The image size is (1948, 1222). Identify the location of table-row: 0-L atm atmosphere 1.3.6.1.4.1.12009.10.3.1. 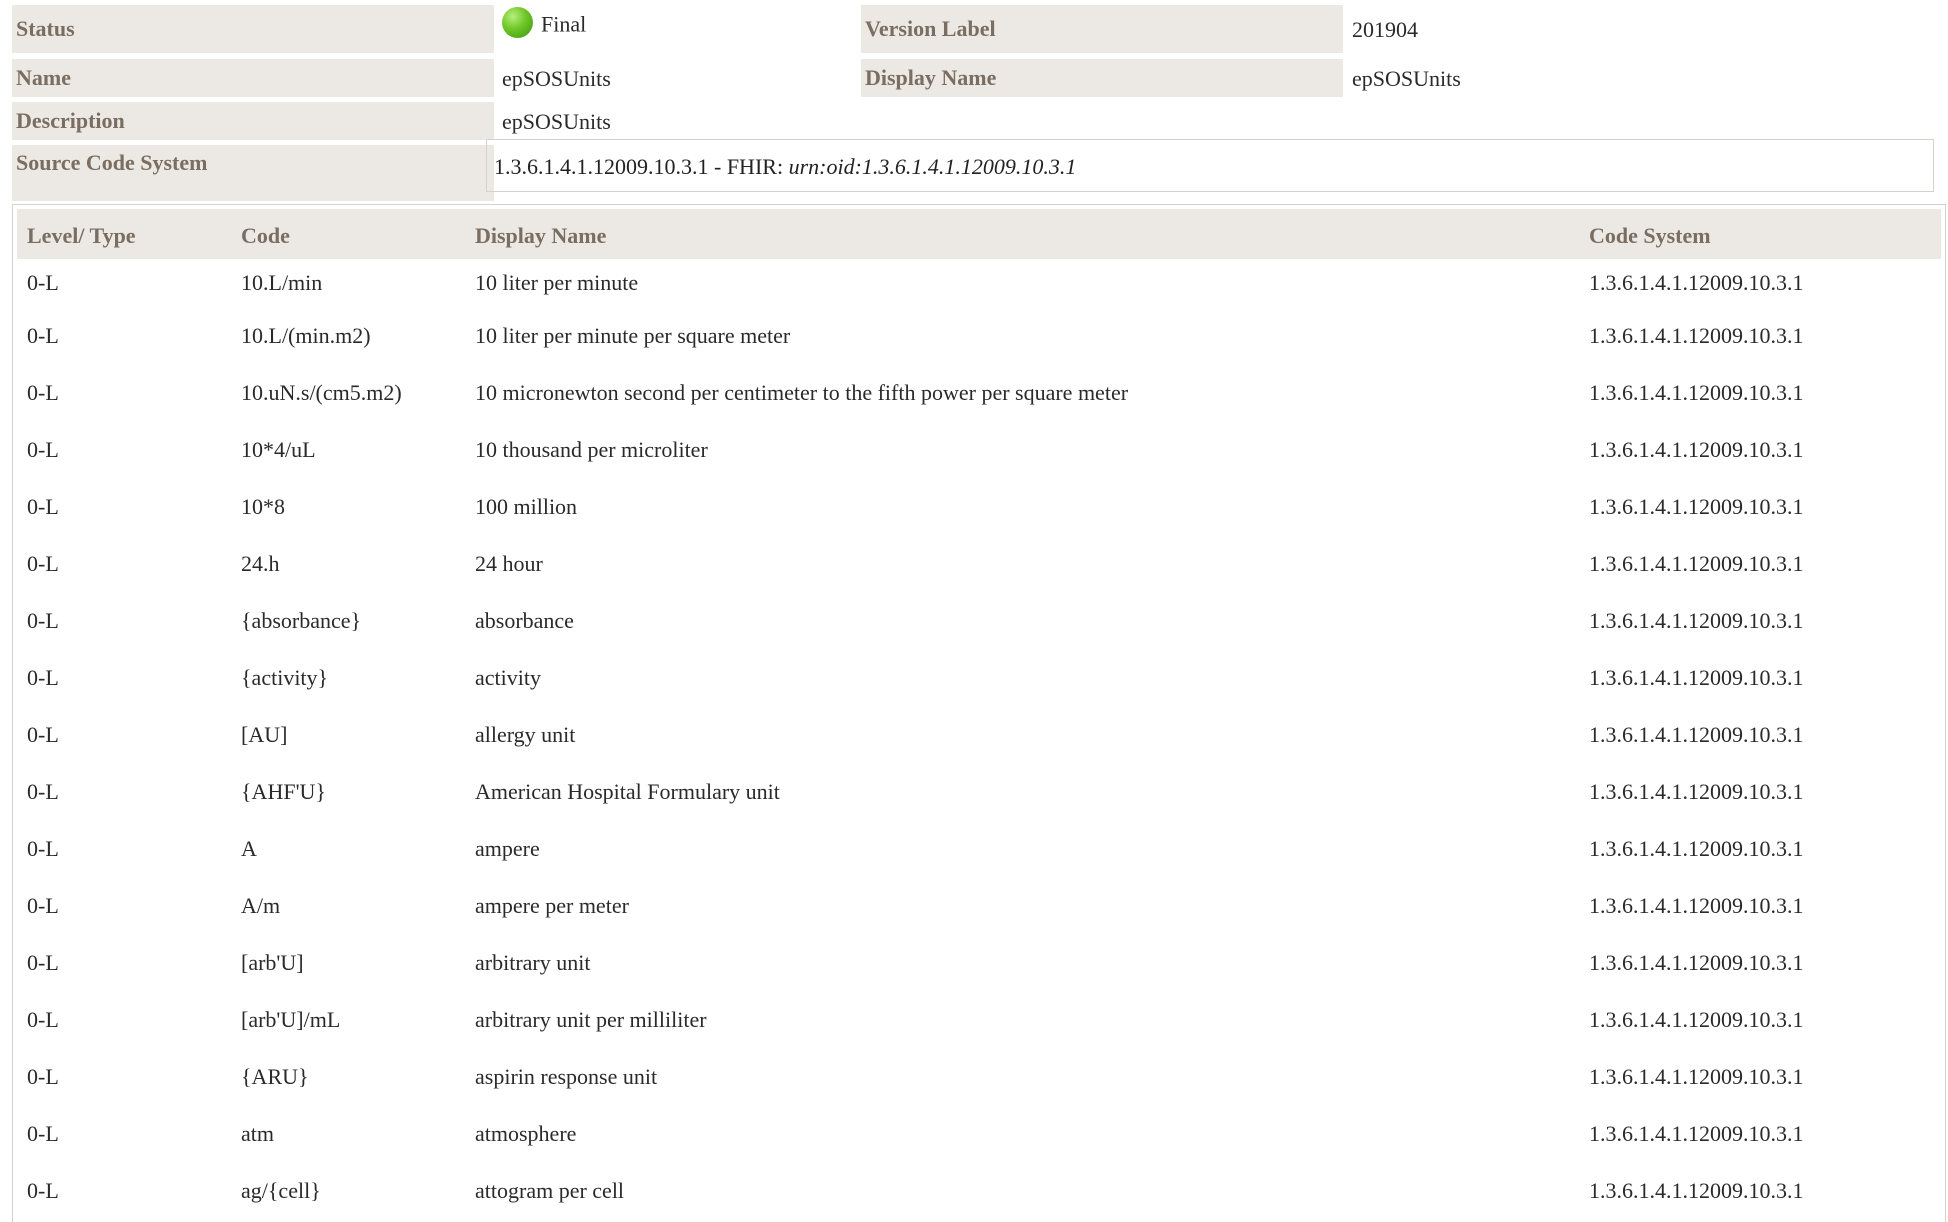
(979, 1133).